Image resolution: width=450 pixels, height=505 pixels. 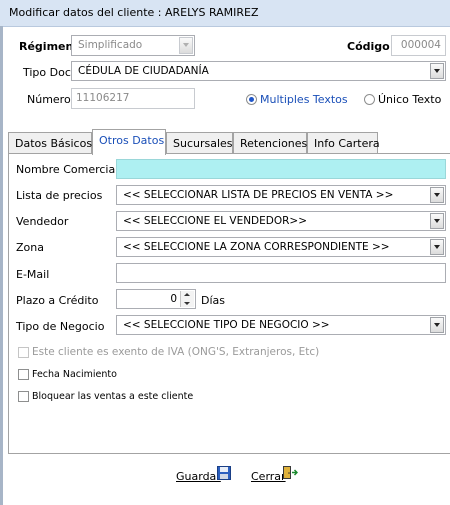 I want to click on guardar-label: Guardar, so click(x=198, y=476).